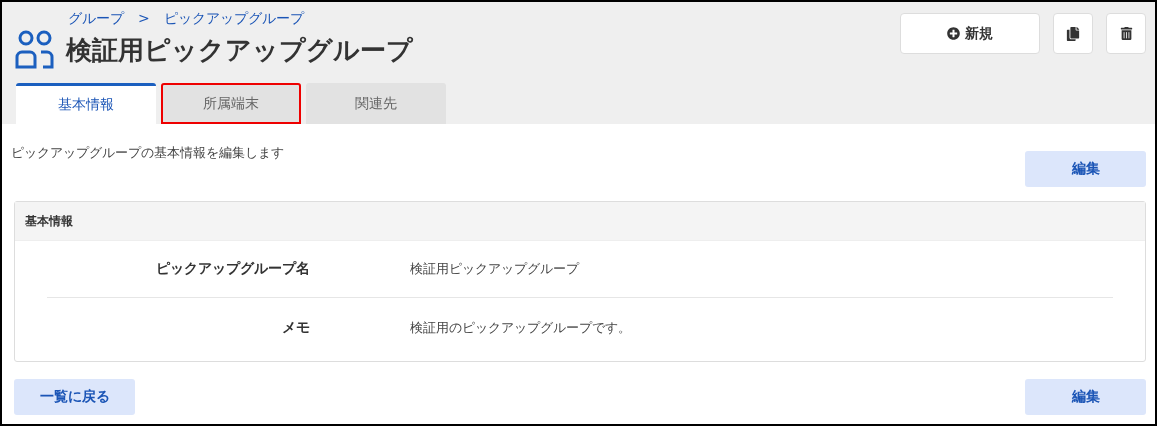  What do you see at coordinates (521, 328) in the screenshot?
I see `field-value: 検証用のピックアップグループです。` at bounding box center [521, 328].